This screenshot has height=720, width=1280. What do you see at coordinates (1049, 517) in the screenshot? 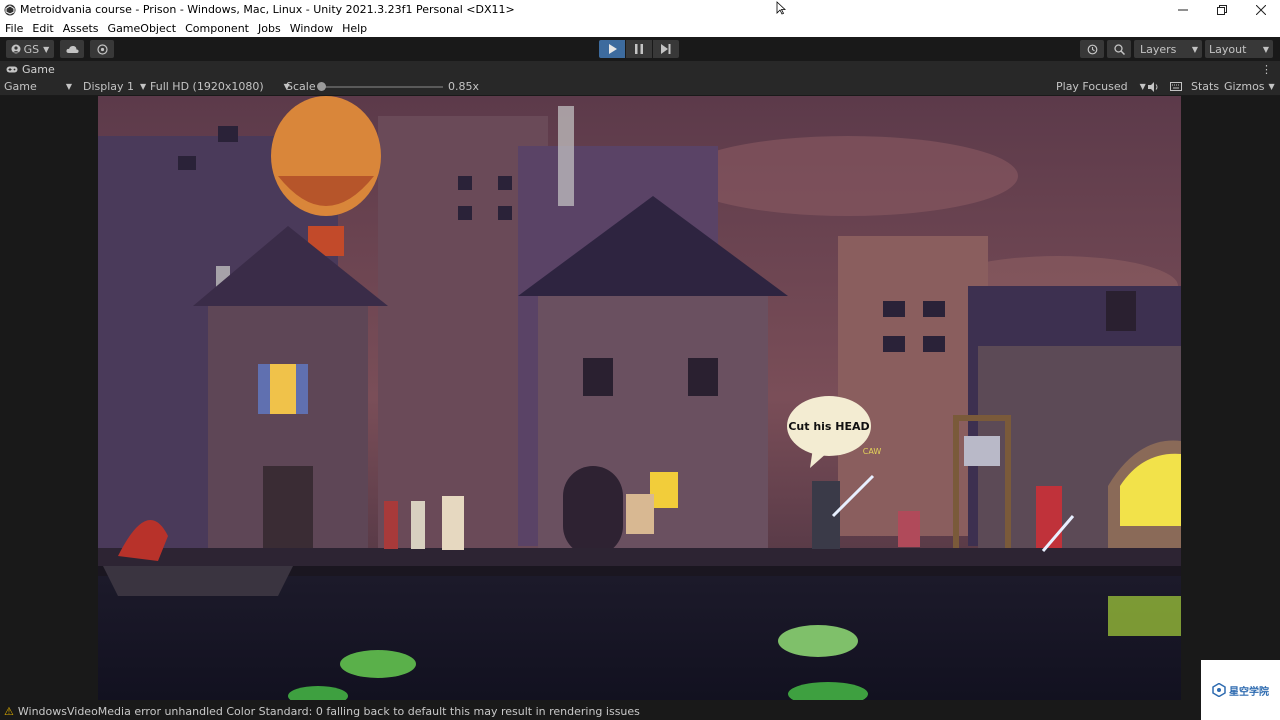
I see `guard` at bounding box center [1049, 517].